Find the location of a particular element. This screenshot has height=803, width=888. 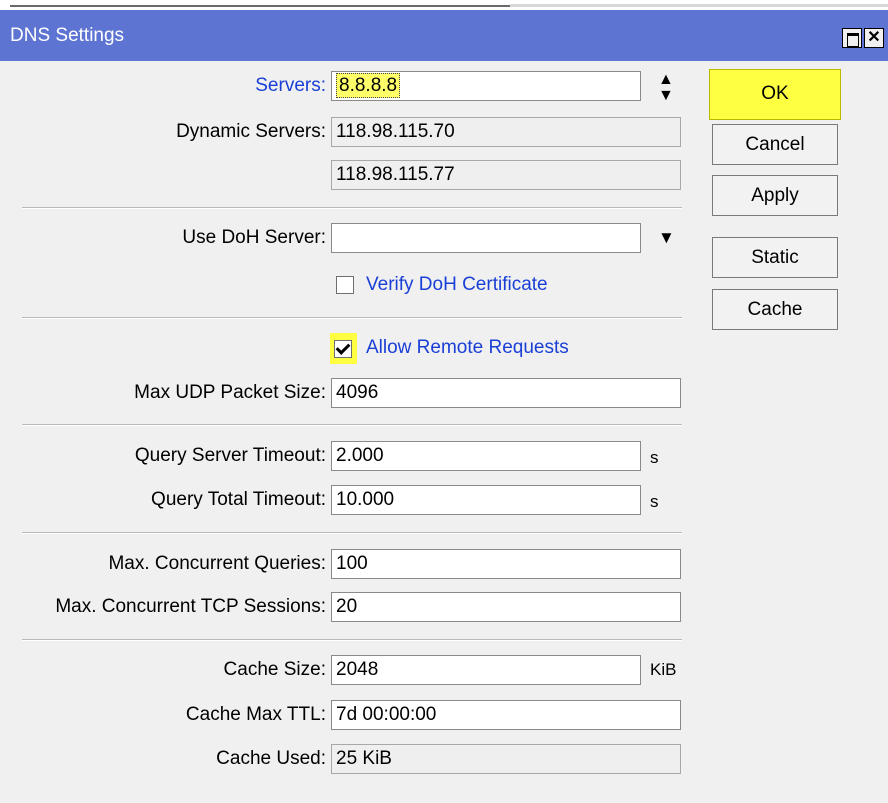

query-total-timeout-input: 10.000 is located at coordinates (486, 500).